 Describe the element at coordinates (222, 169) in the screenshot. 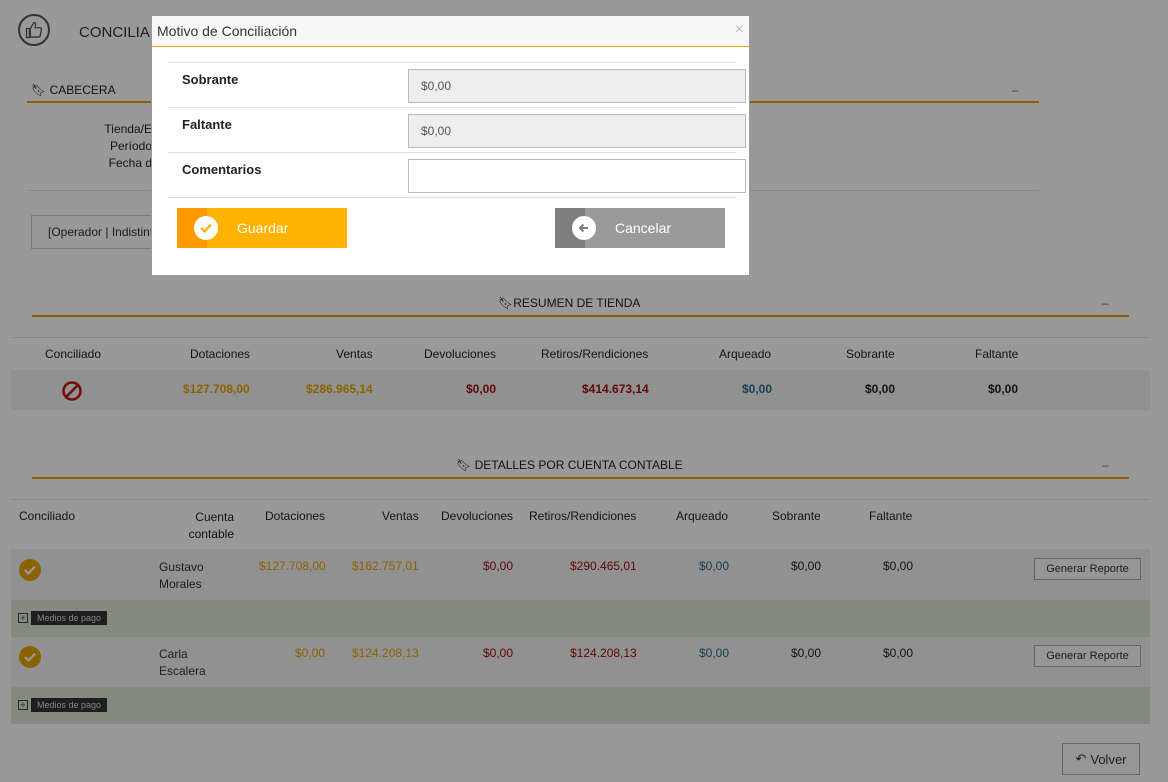

I see `comentarios-label: Comentarios` at that location.